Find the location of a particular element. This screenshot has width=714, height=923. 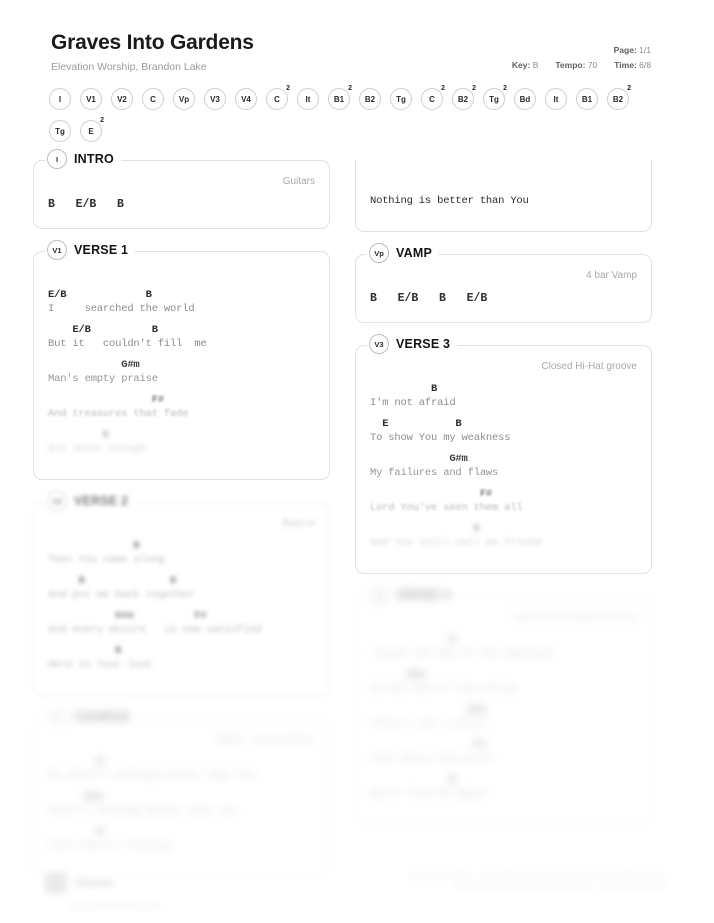

arrangement-badge-label: Tg is located at coordinates (494, 99).